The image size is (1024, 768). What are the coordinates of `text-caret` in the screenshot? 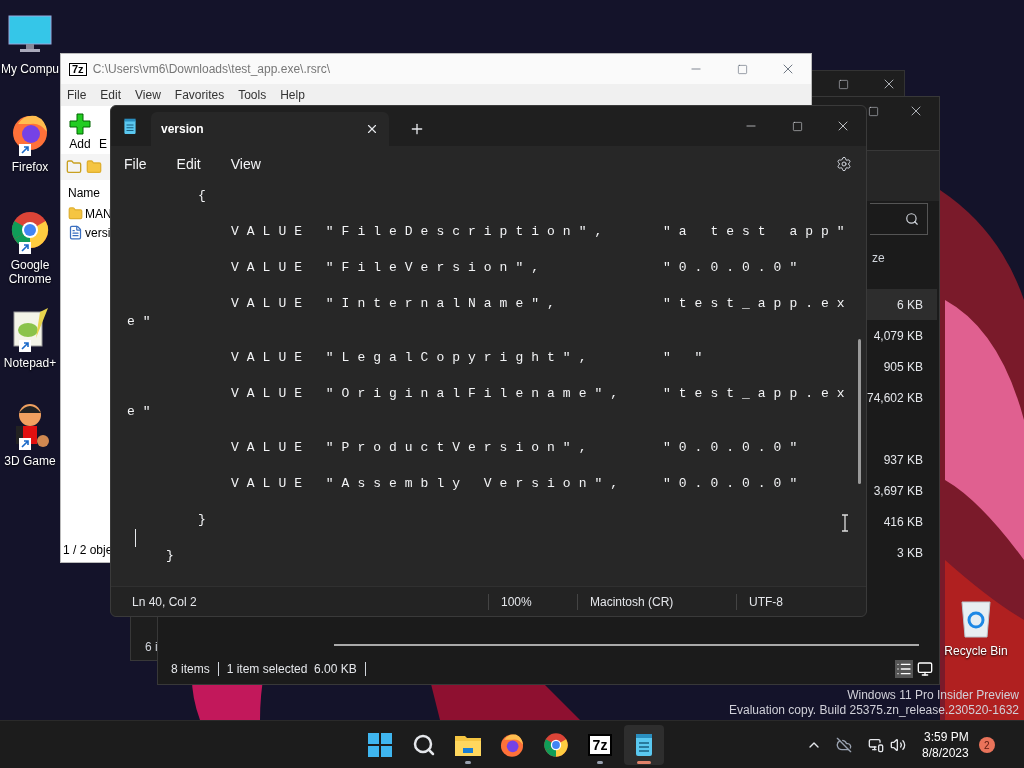 It's located at (135, 538).